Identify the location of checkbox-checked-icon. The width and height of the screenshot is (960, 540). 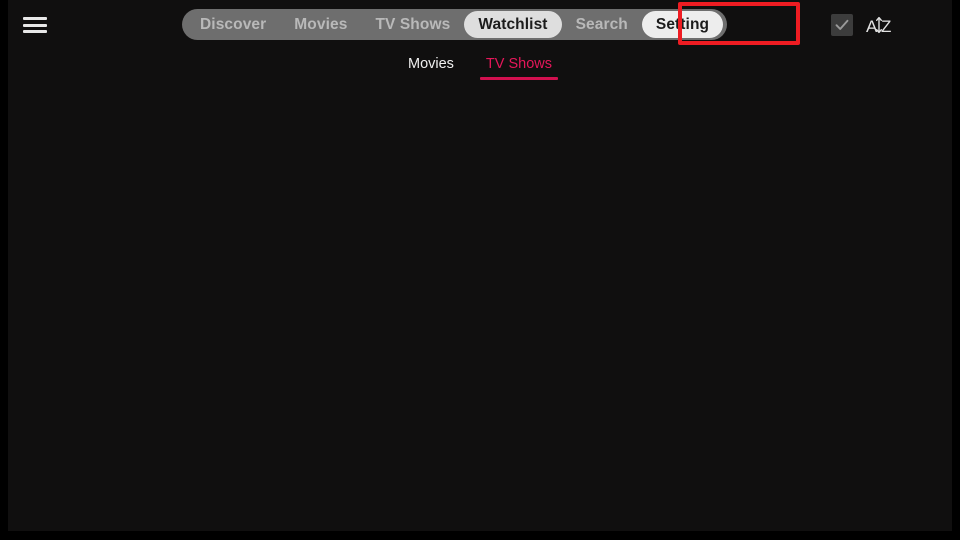
(842, 25).